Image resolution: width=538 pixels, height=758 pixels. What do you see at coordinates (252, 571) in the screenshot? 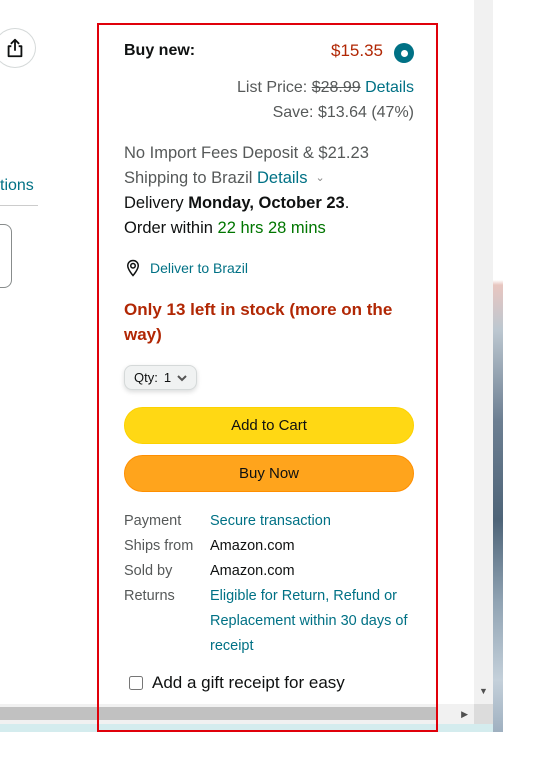
I see `sold-by-value: Amazon.com` at bounding box center [252, 571].